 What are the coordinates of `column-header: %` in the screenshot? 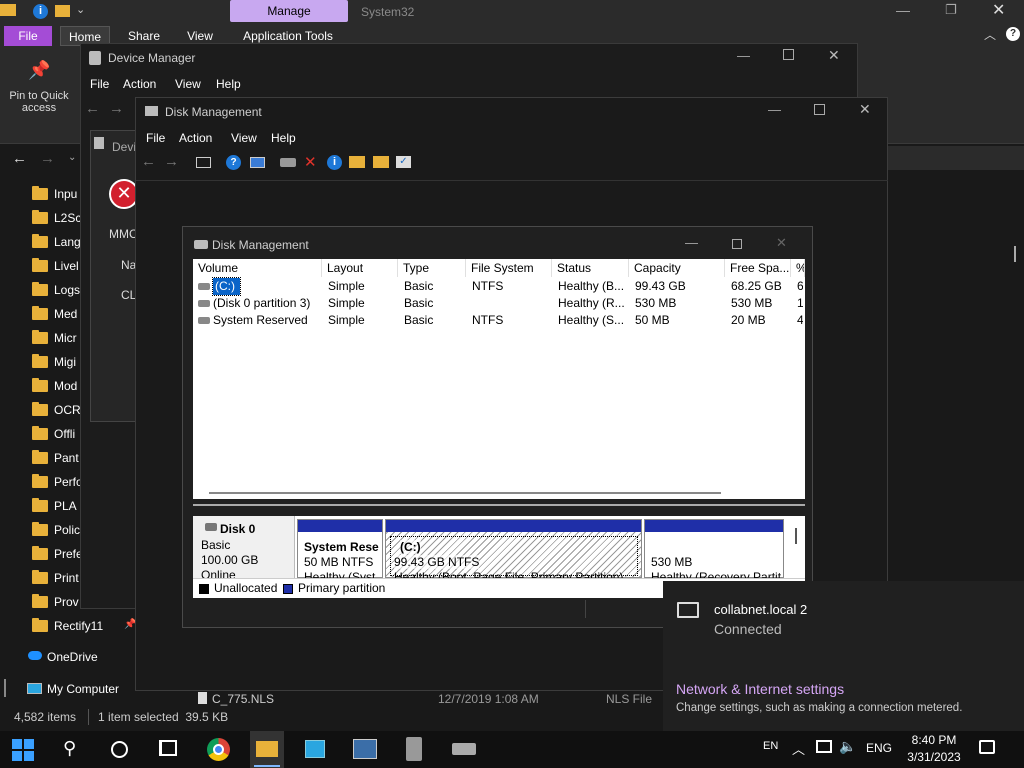 It's located at (798, 268).